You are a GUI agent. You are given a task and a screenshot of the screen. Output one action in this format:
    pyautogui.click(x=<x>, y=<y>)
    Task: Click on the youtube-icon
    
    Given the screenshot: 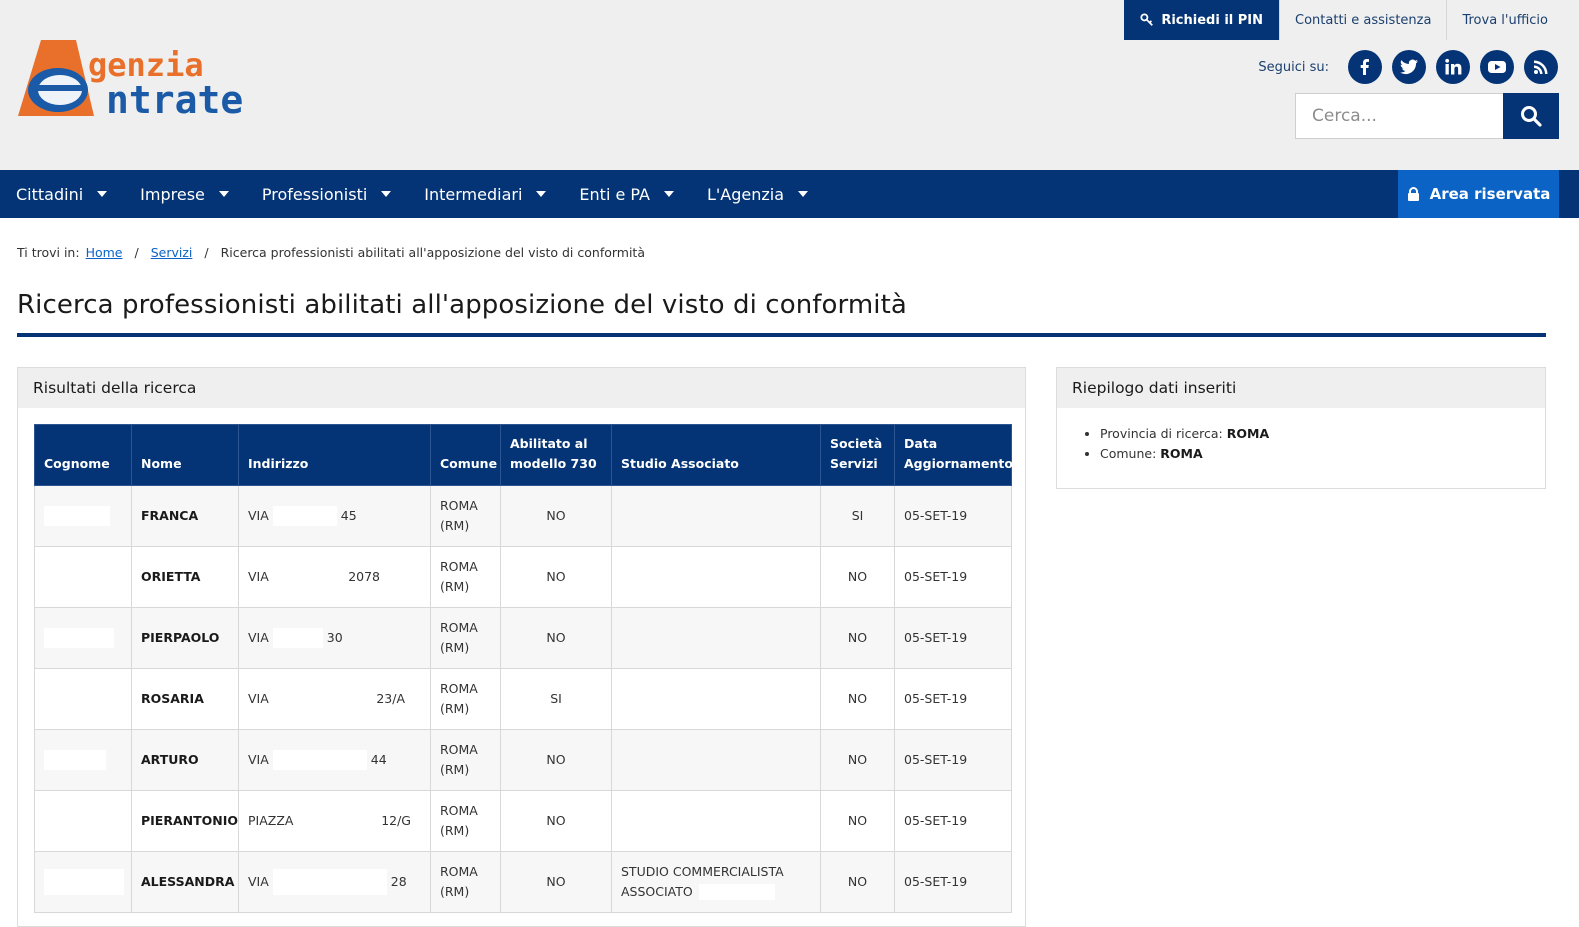 What is the action you would take?
    pyautogui.click(x=1497, y=67)
    